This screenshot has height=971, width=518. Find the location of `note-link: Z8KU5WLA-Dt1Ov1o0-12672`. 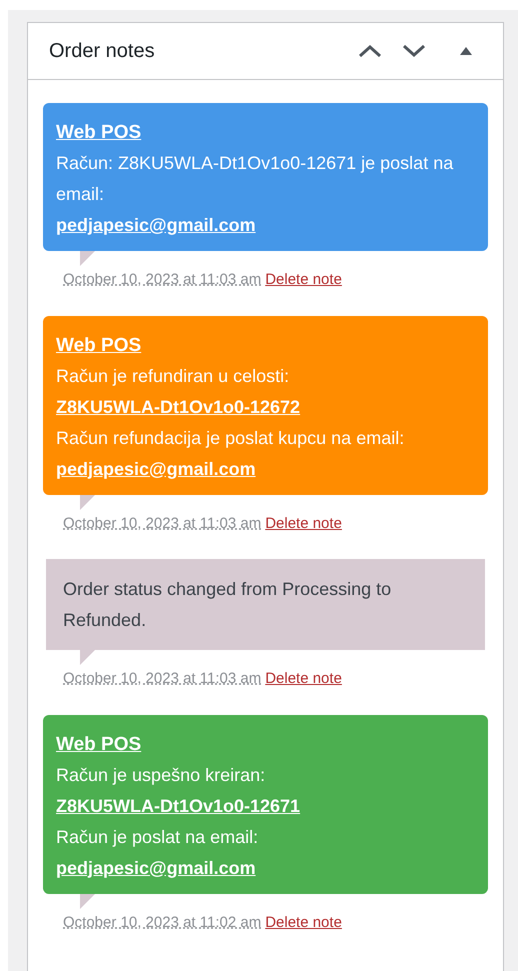

note-link: Z8KU5WLA-Dt1Ov1o0-12672 is located at coordinates (178, 407).